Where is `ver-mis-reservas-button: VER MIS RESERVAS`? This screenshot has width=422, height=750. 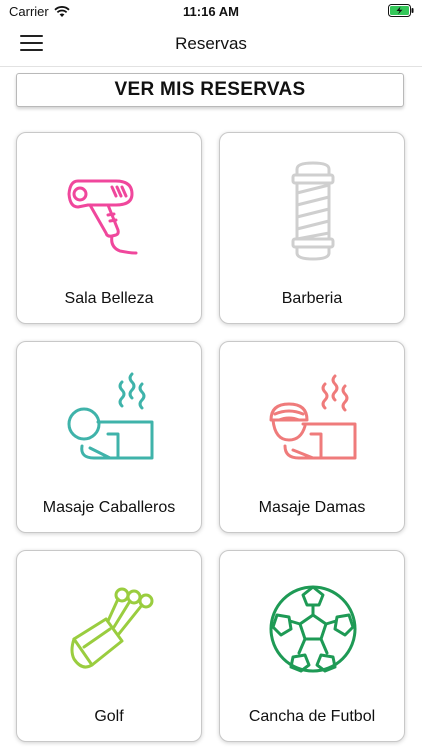 ver-mis-reservas-button: VER MIS RESERVAS is located at coordinates (210, 90).